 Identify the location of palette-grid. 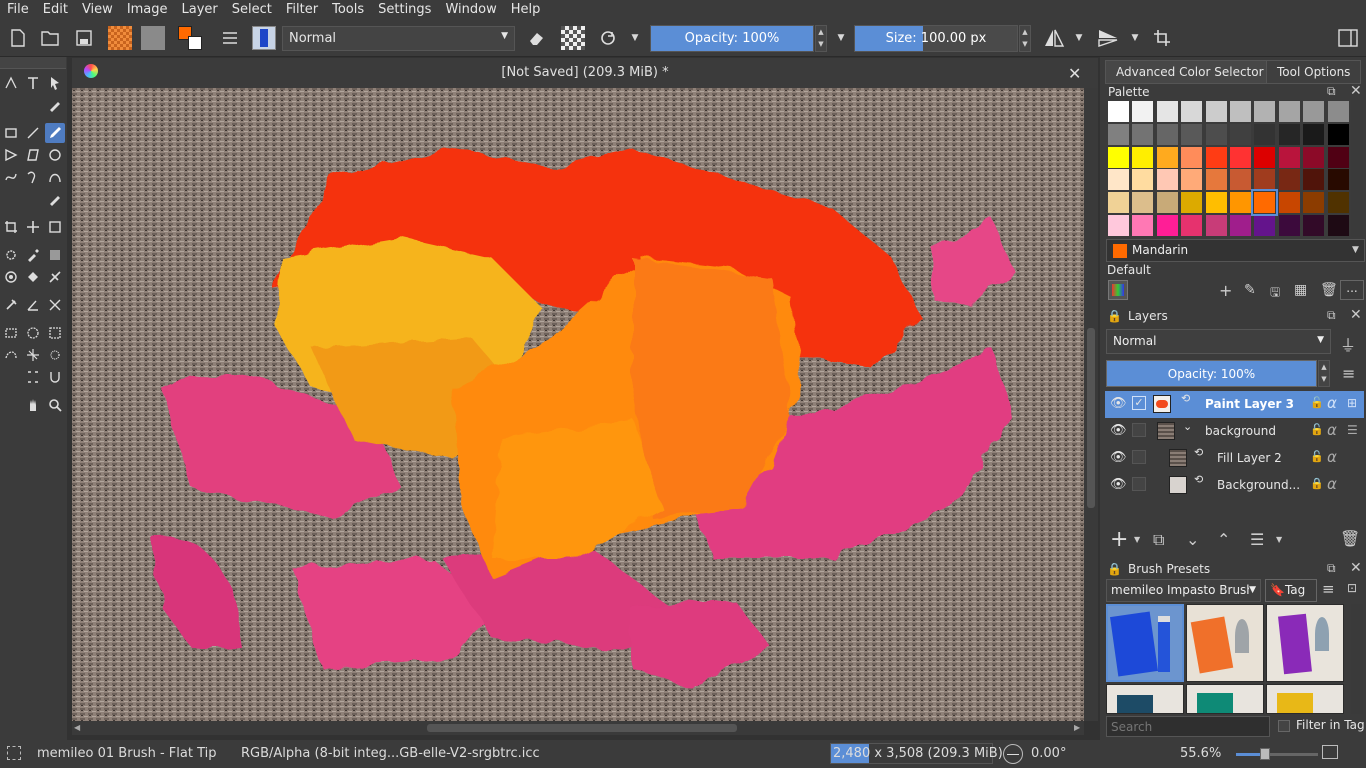
(1229, 168).